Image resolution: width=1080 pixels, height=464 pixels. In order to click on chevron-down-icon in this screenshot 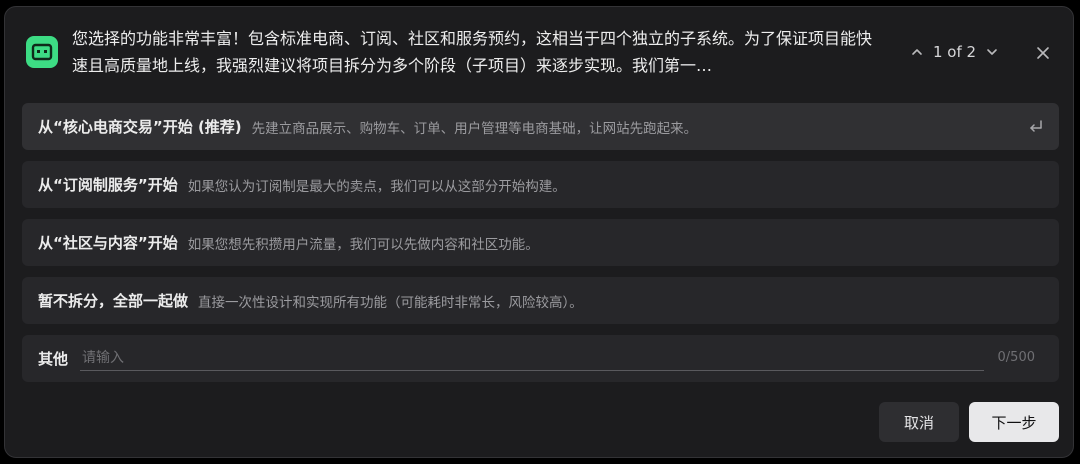, I will do `click(992, 52)`.